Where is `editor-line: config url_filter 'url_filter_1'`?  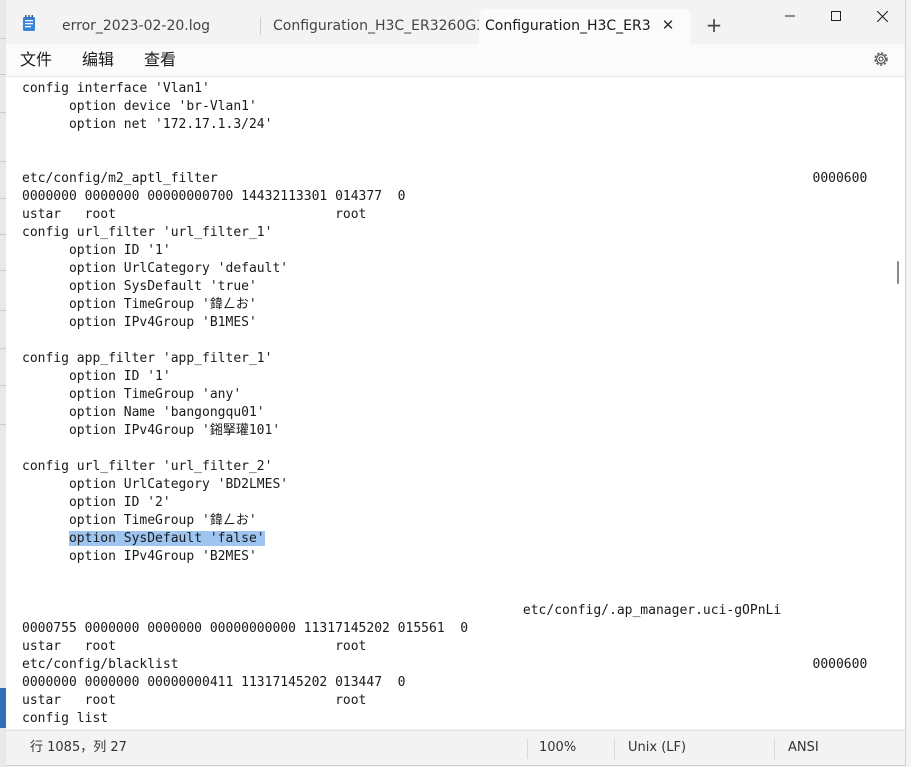 editor-line: config url_filter 'url_filter_1' is located at coordinates (147, 232).